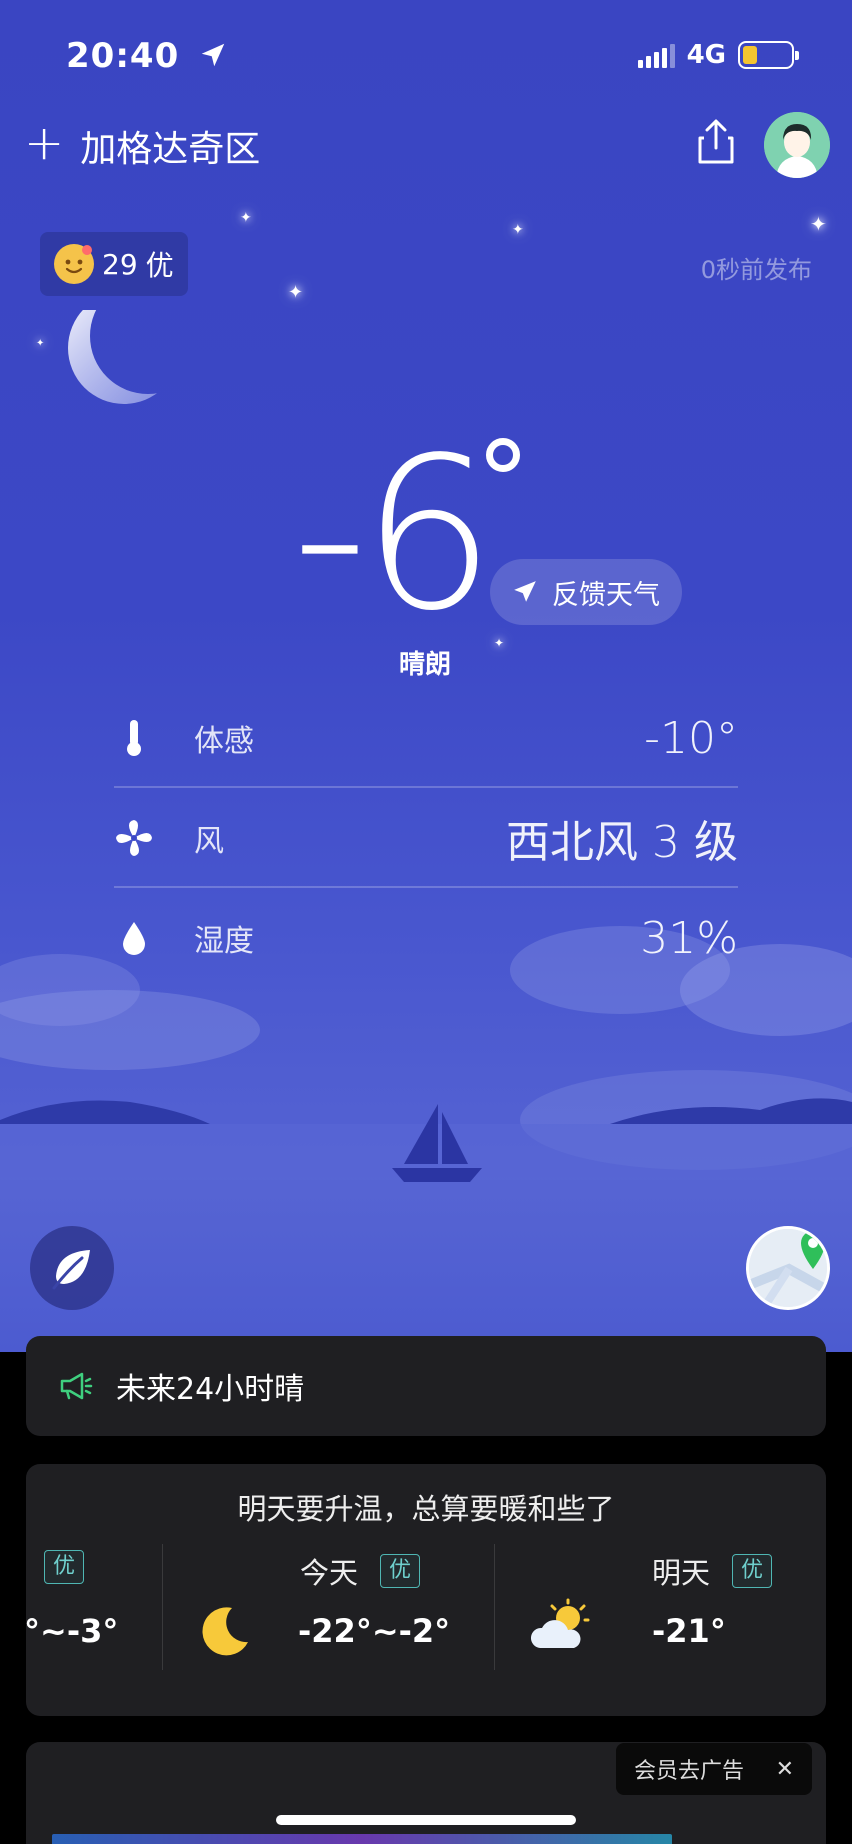  What do you see at coordinates (656, 55) in the screenshot?
I see `signal-icon` at bounding box center [656, 55].